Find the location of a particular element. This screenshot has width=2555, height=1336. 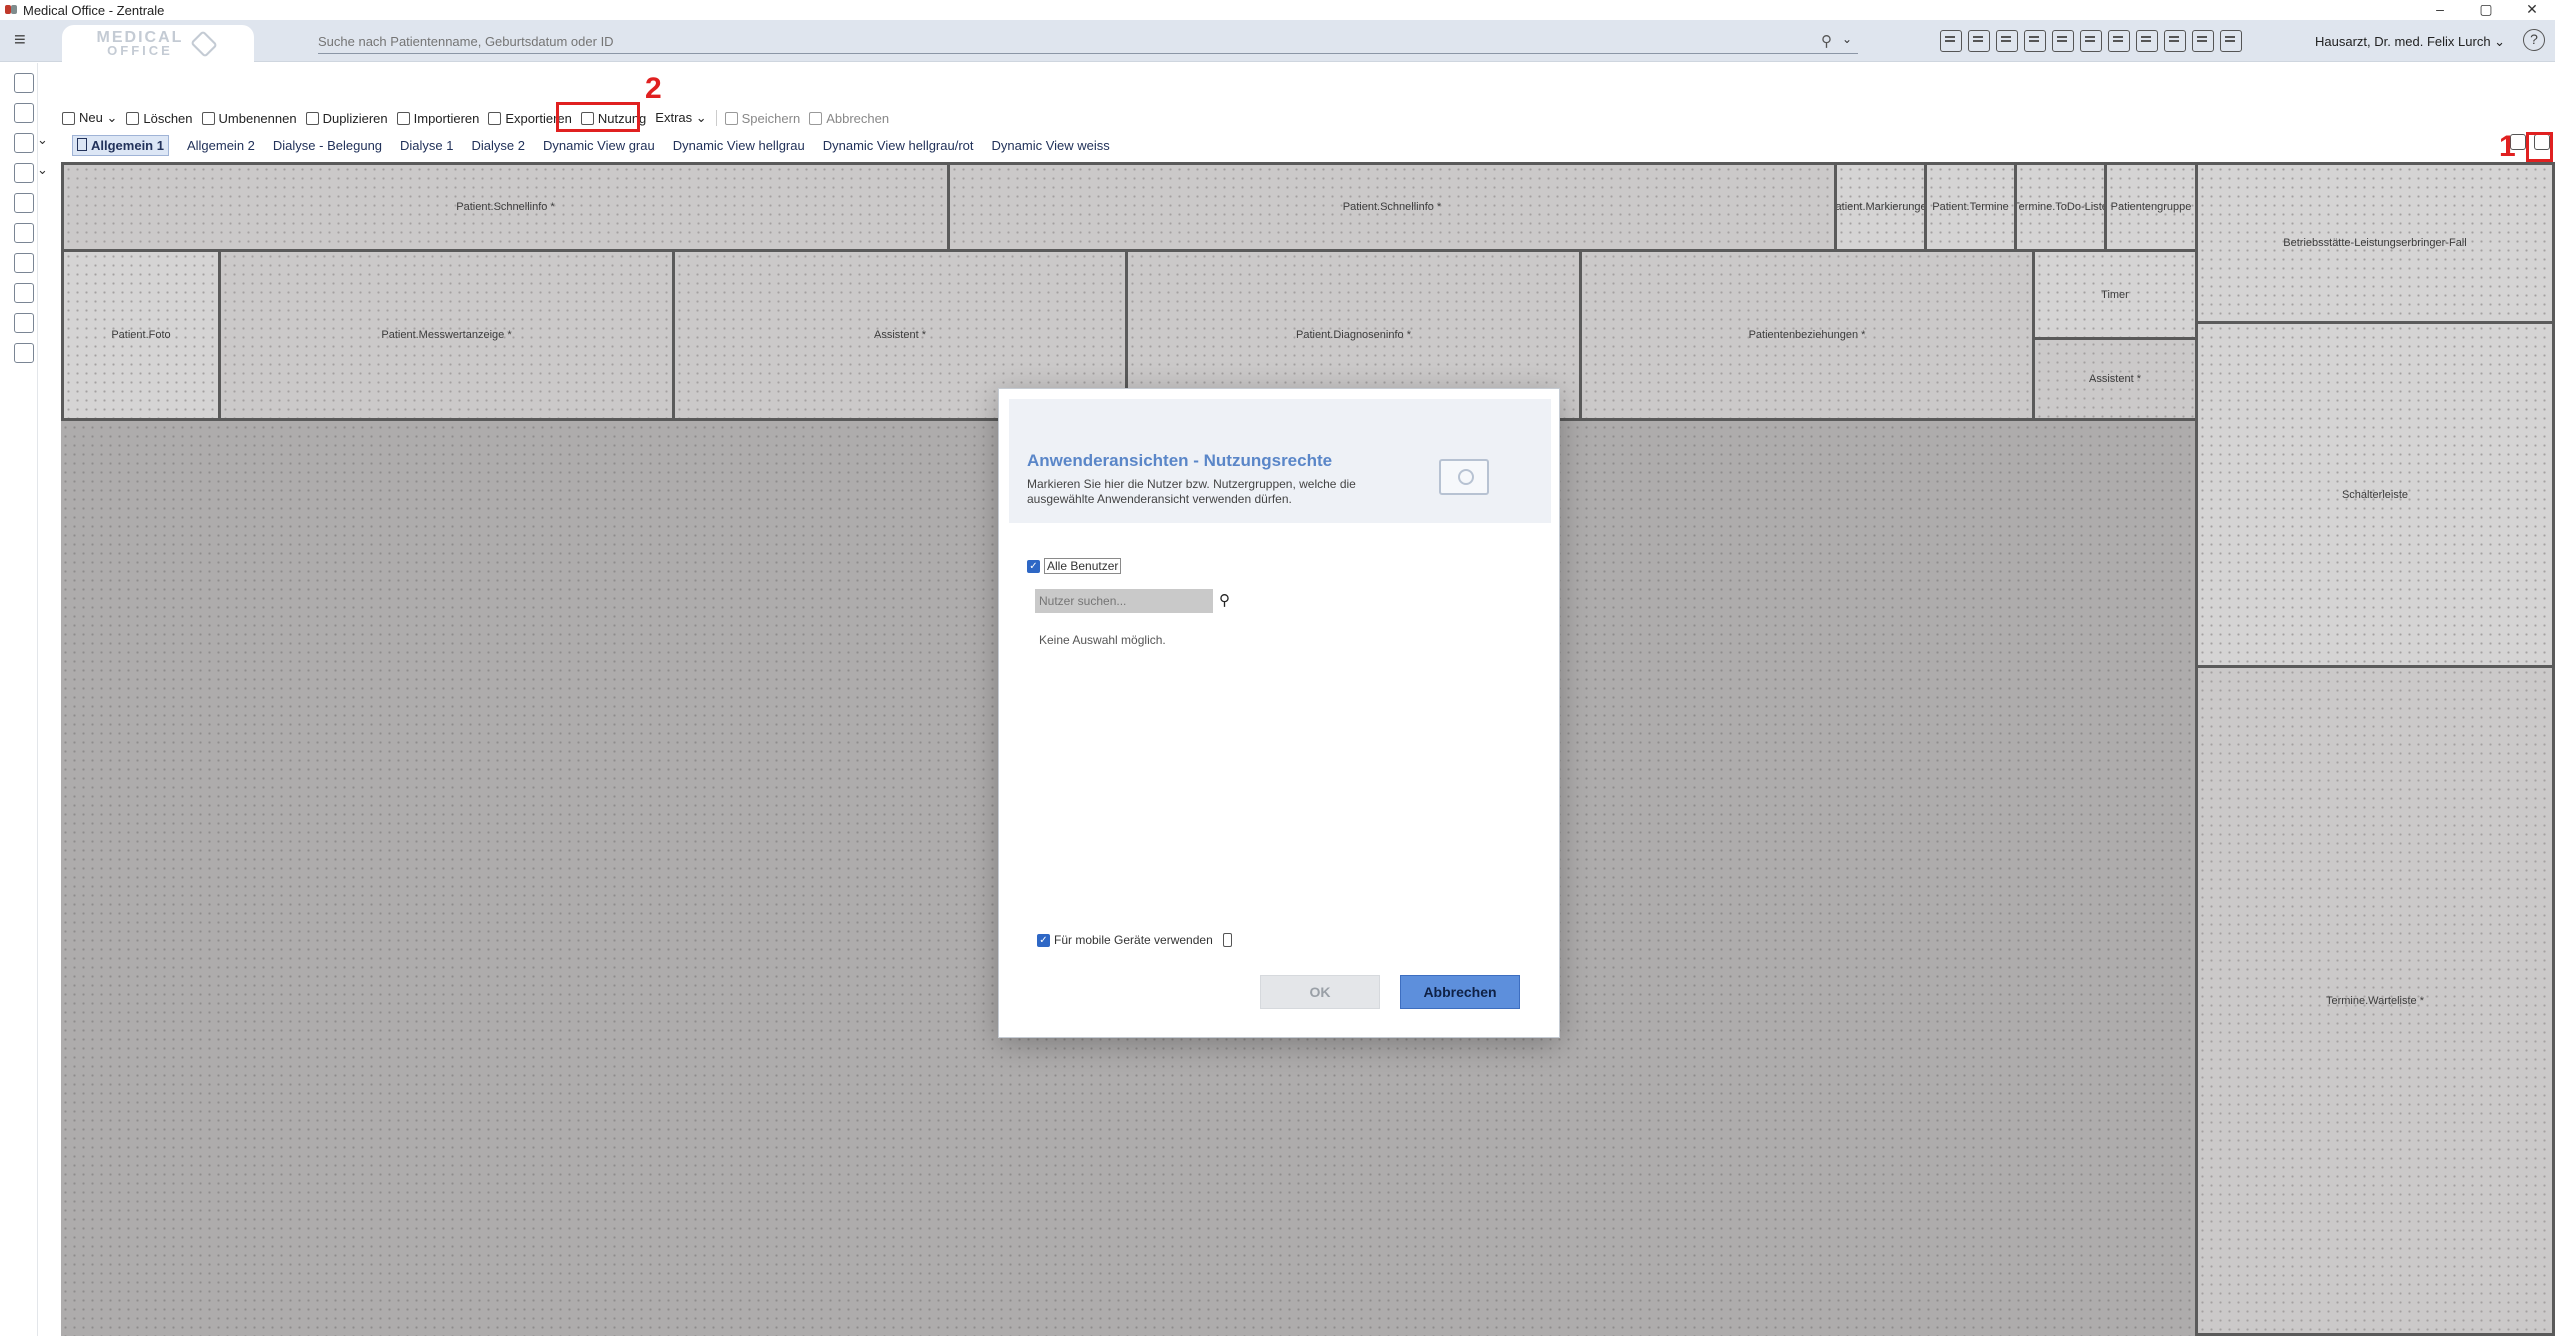

window-title: Medical Office - Zentrale is located at coordinates (94, 10).